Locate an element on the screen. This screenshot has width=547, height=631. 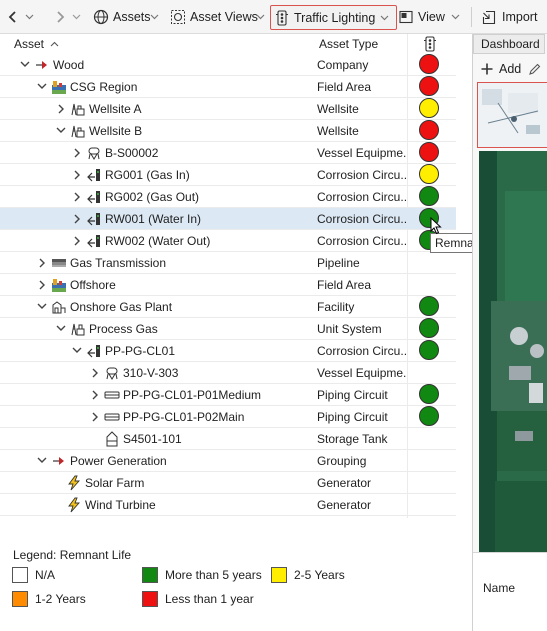
asset-views-dropdown is located at coordinates (260, 17).